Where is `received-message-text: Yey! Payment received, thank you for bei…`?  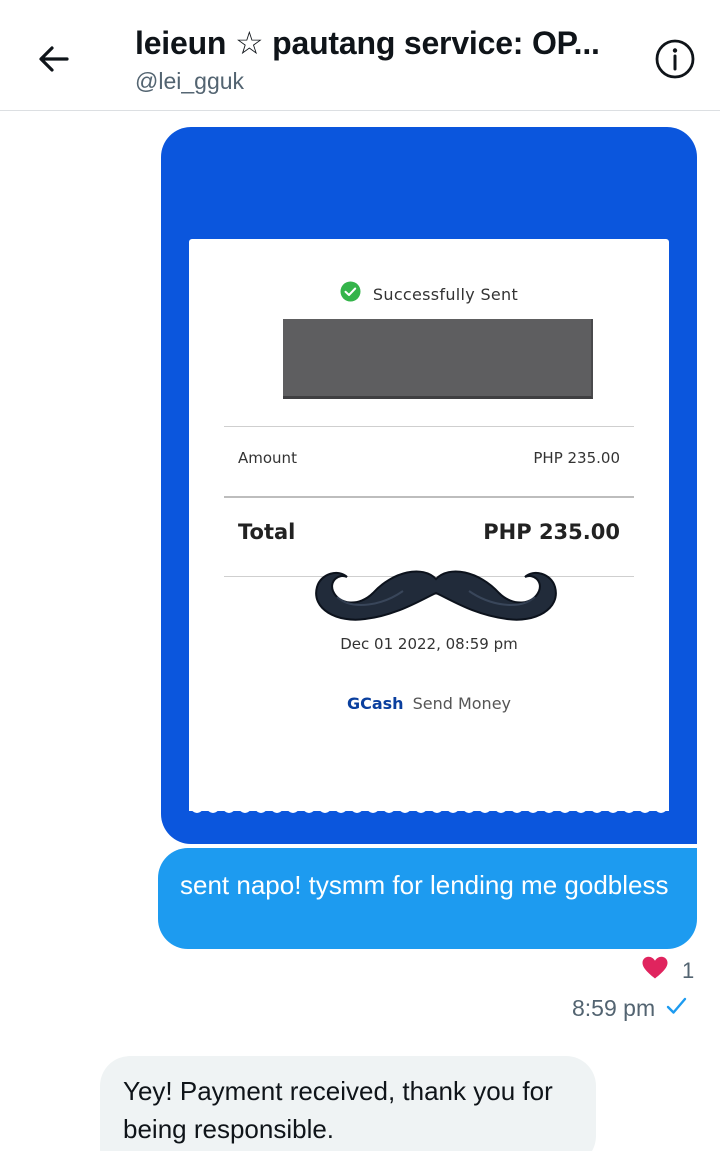 received-message-text: Yey! Payment received, thank you for bei… is located at coordinates (338, 1110).